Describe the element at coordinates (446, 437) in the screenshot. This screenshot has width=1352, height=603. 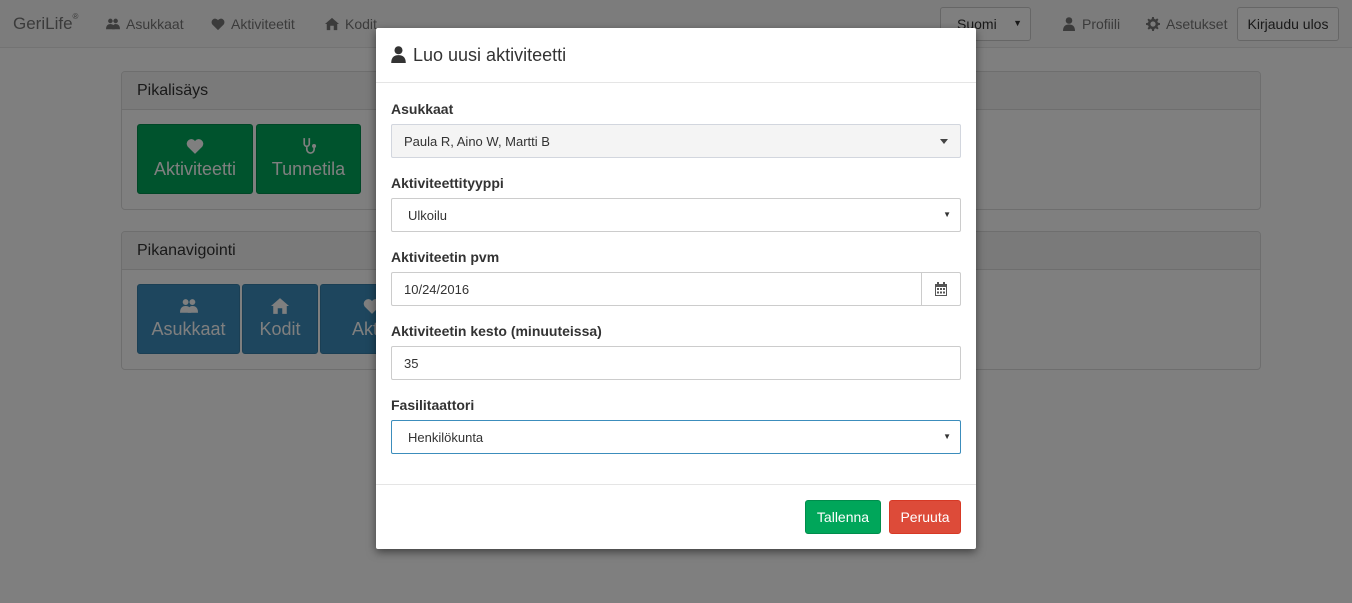
I see `facilitator-value: Henkilökunta` at that location.